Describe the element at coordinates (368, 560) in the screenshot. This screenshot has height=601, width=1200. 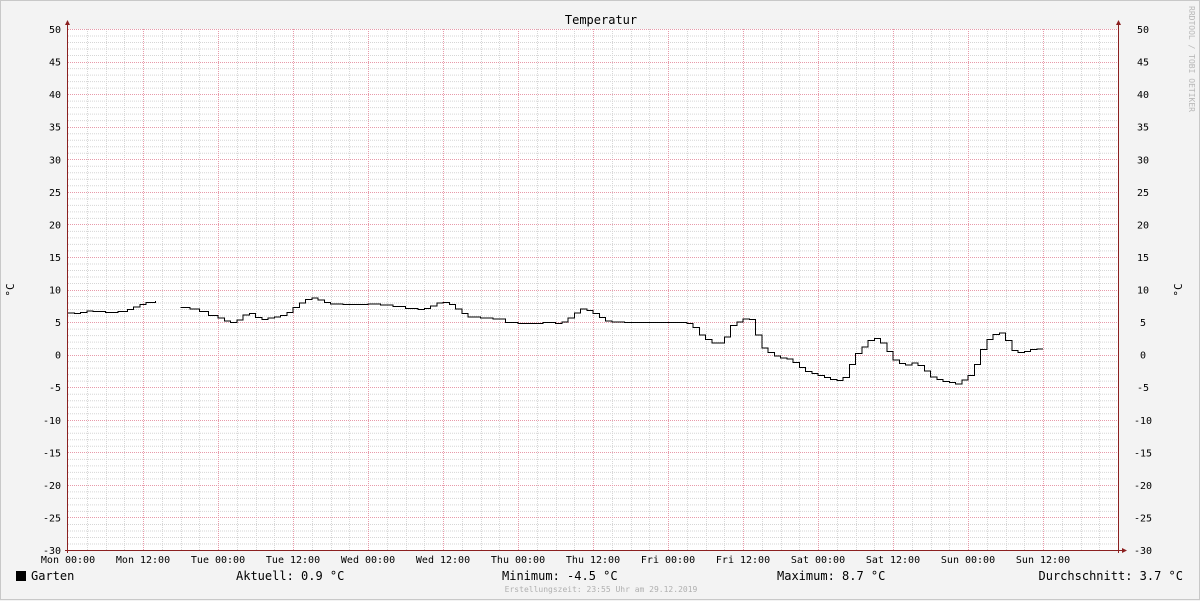
I see `x-tick-label: Wed 00:00` at that location.